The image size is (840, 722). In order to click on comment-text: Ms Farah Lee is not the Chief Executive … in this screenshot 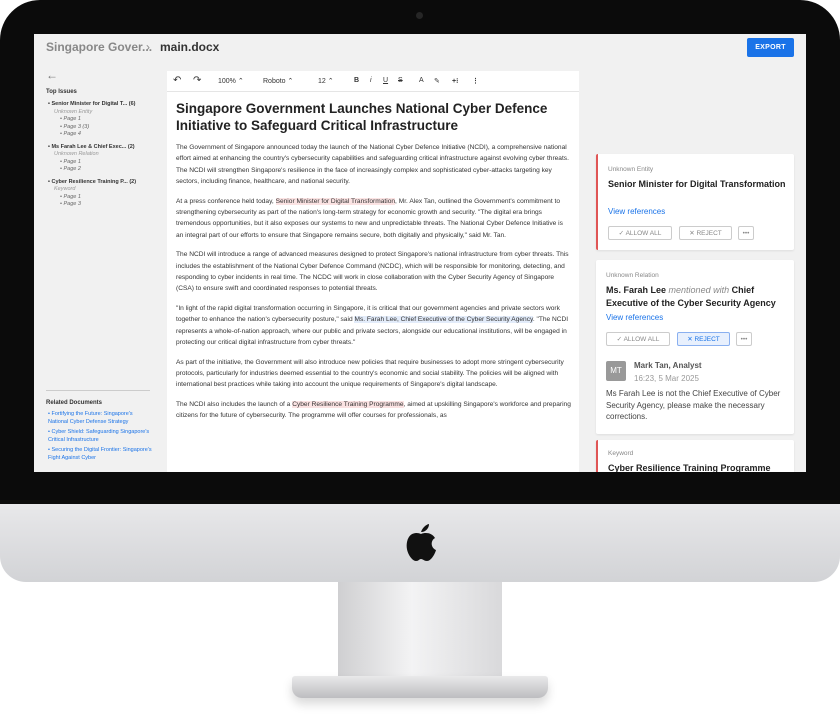, I will do `click(693, 405)`.